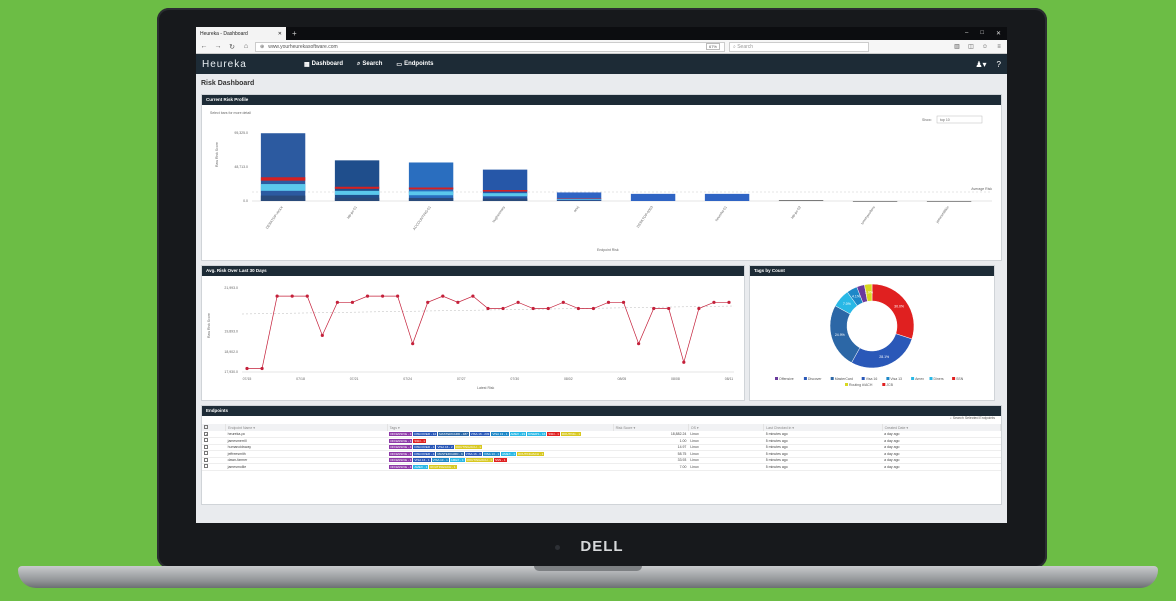 The width and height of the screenshot is (1176, 601). What do you see at coordinates (214, 467) in the screenshot?
I see `row-select-cell` at bounding box center [214, 467].